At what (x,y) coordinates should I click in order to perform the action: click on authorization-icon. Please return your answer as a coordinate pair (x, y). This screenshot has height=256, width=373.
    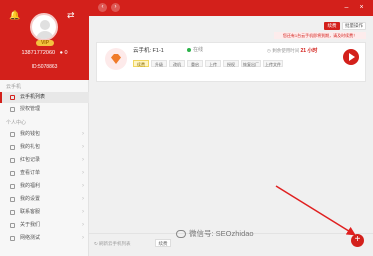
    Looking at the image, I should click on (12, 109).